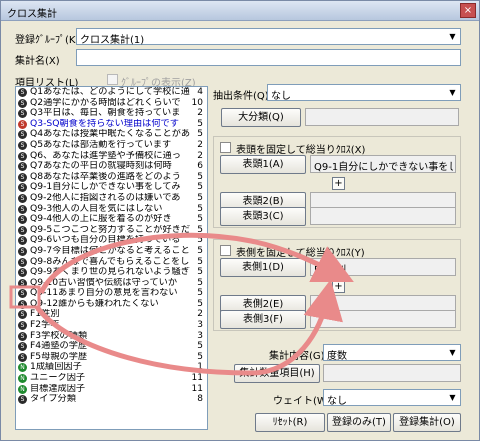  Describe the element at coordinates (111, 156) in the screenshot. I see `list-item: S Q6、あなたは進学塾や予備校に通っ 2` at that location.